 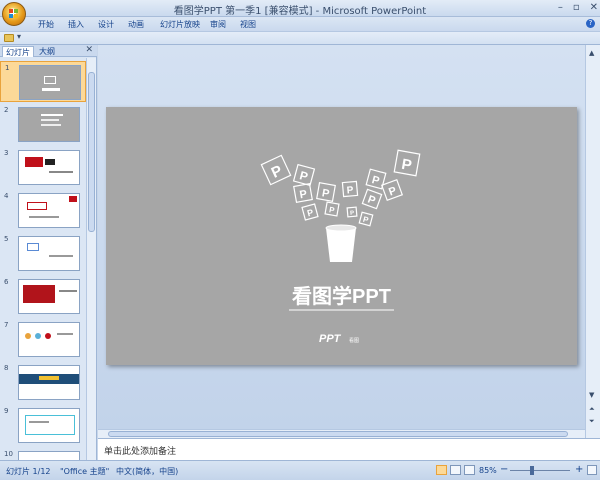 I want to click on window-controls: – ▫ ✕, so click(x=578, y=7).